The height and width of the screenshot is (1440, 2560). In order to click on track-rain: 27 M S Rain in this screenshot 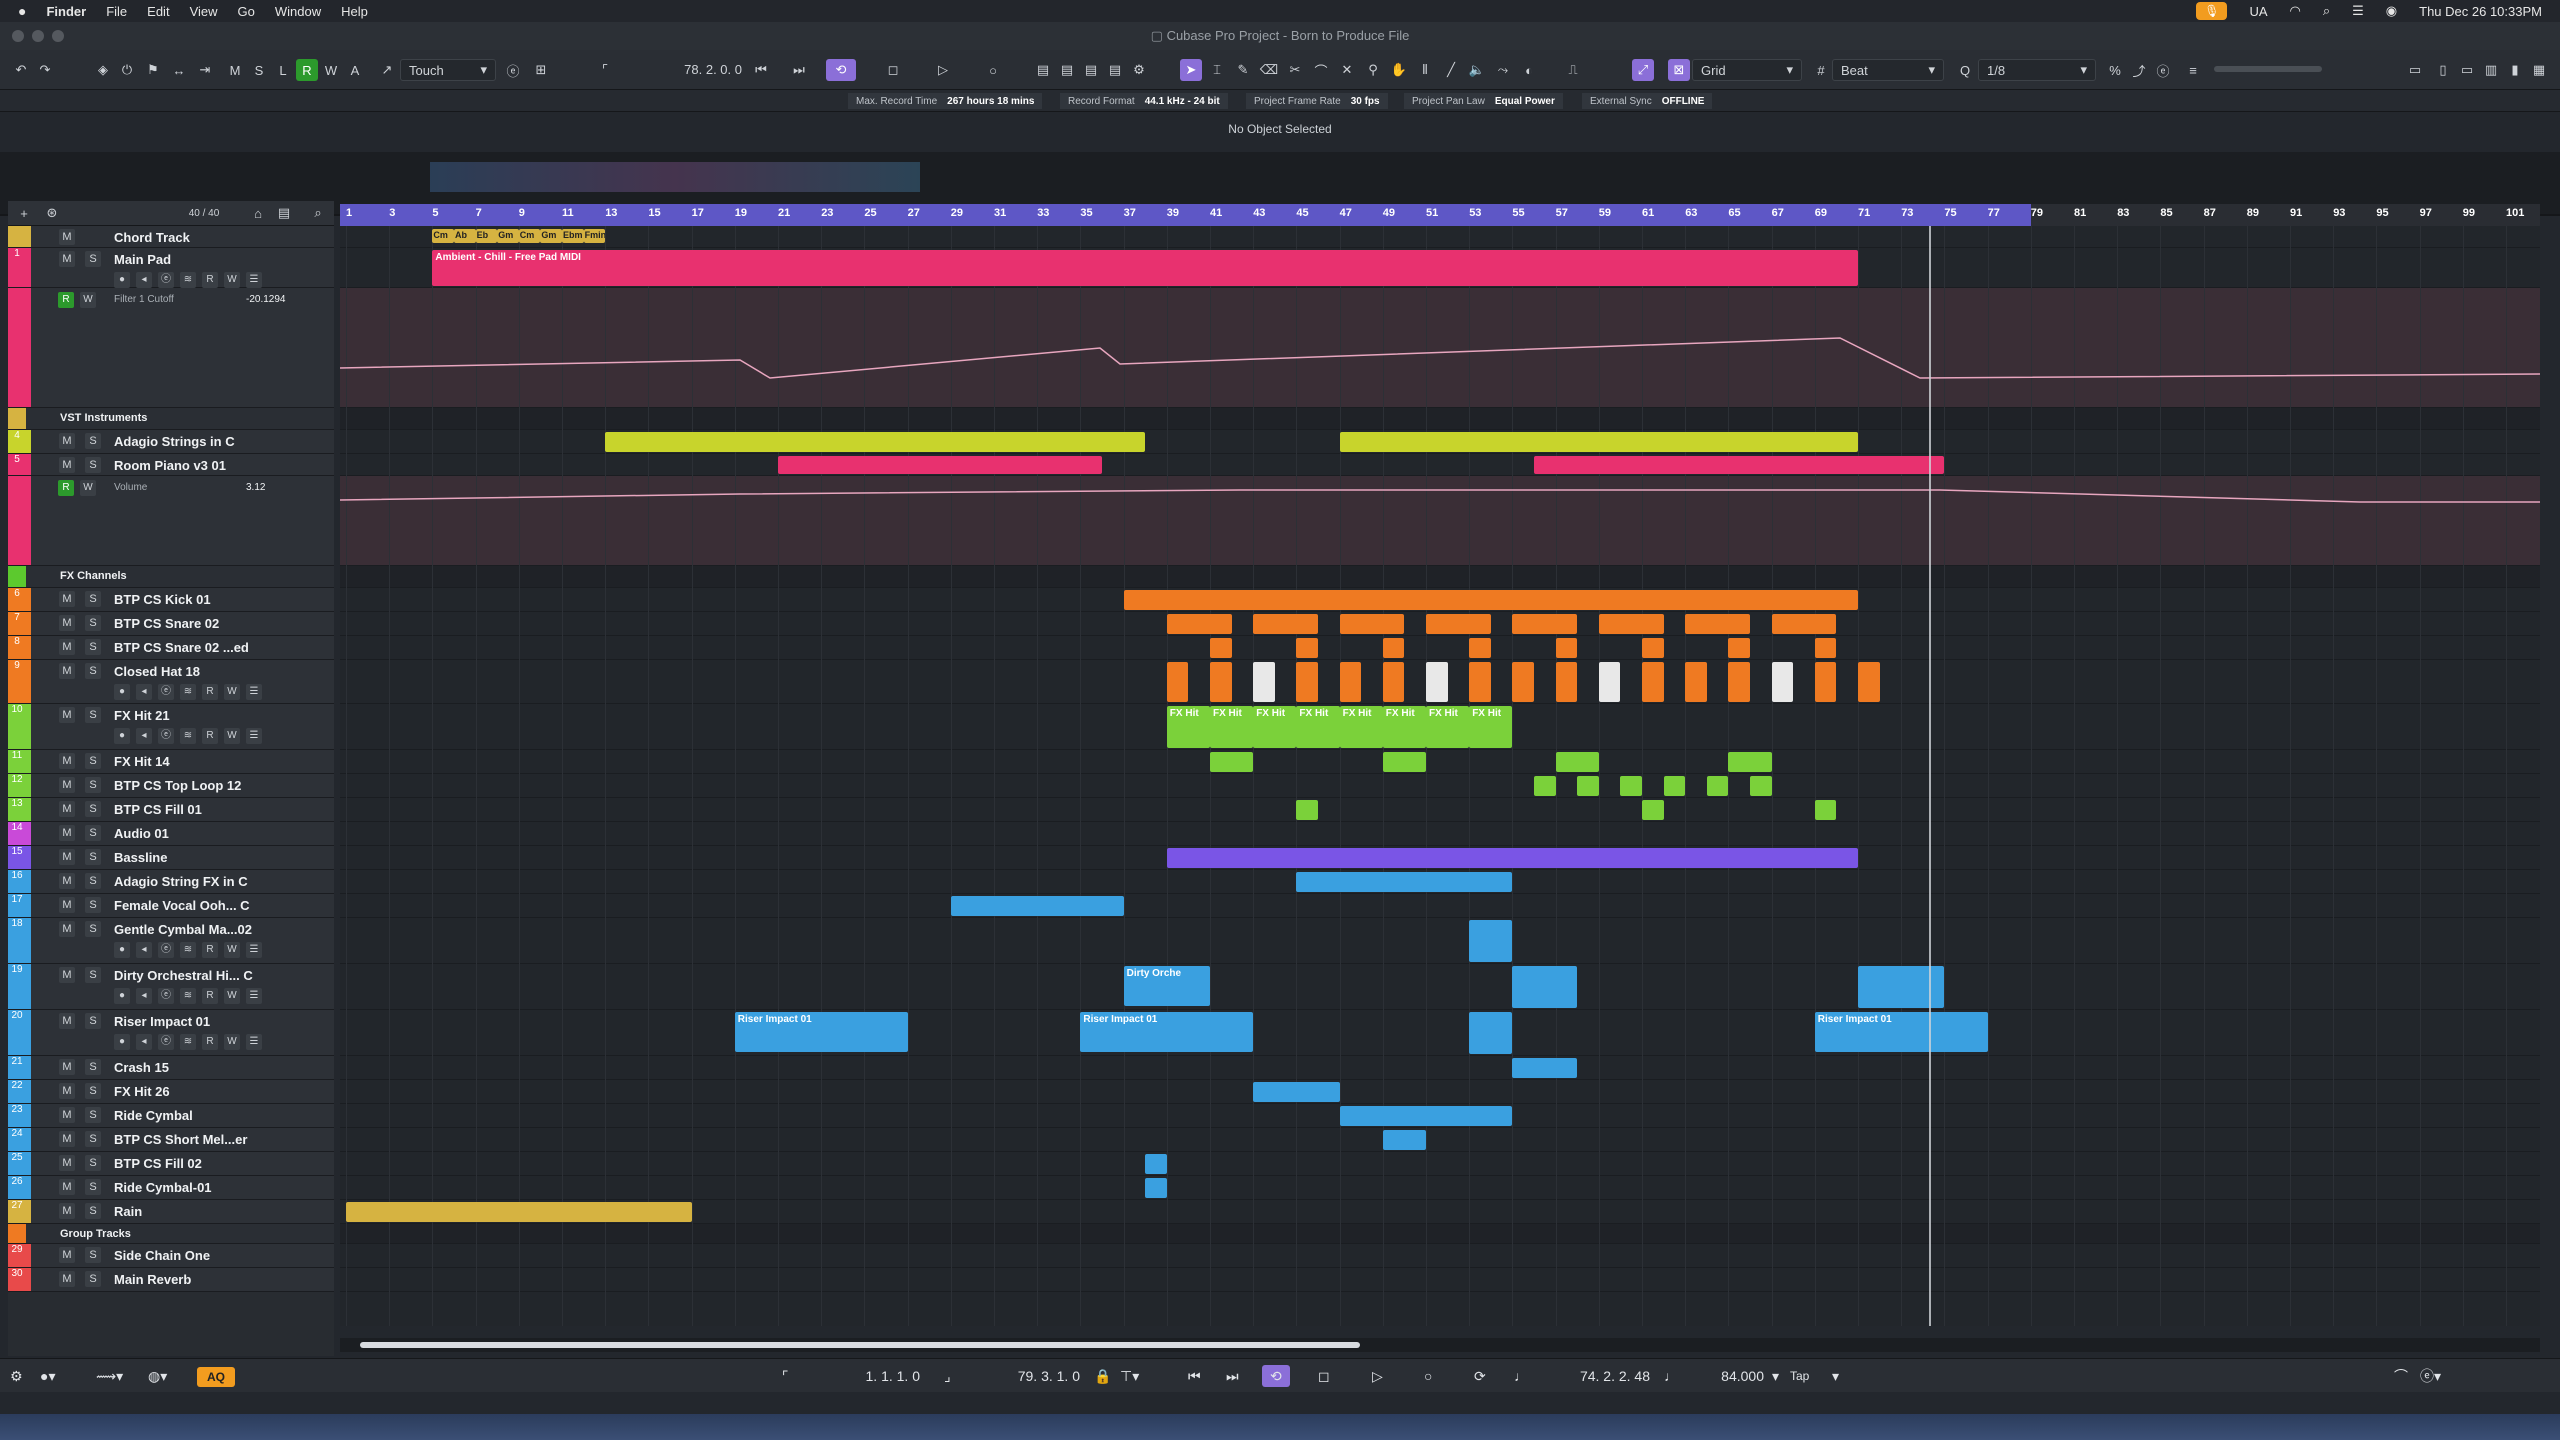, I will do `click(171, 1212)`.